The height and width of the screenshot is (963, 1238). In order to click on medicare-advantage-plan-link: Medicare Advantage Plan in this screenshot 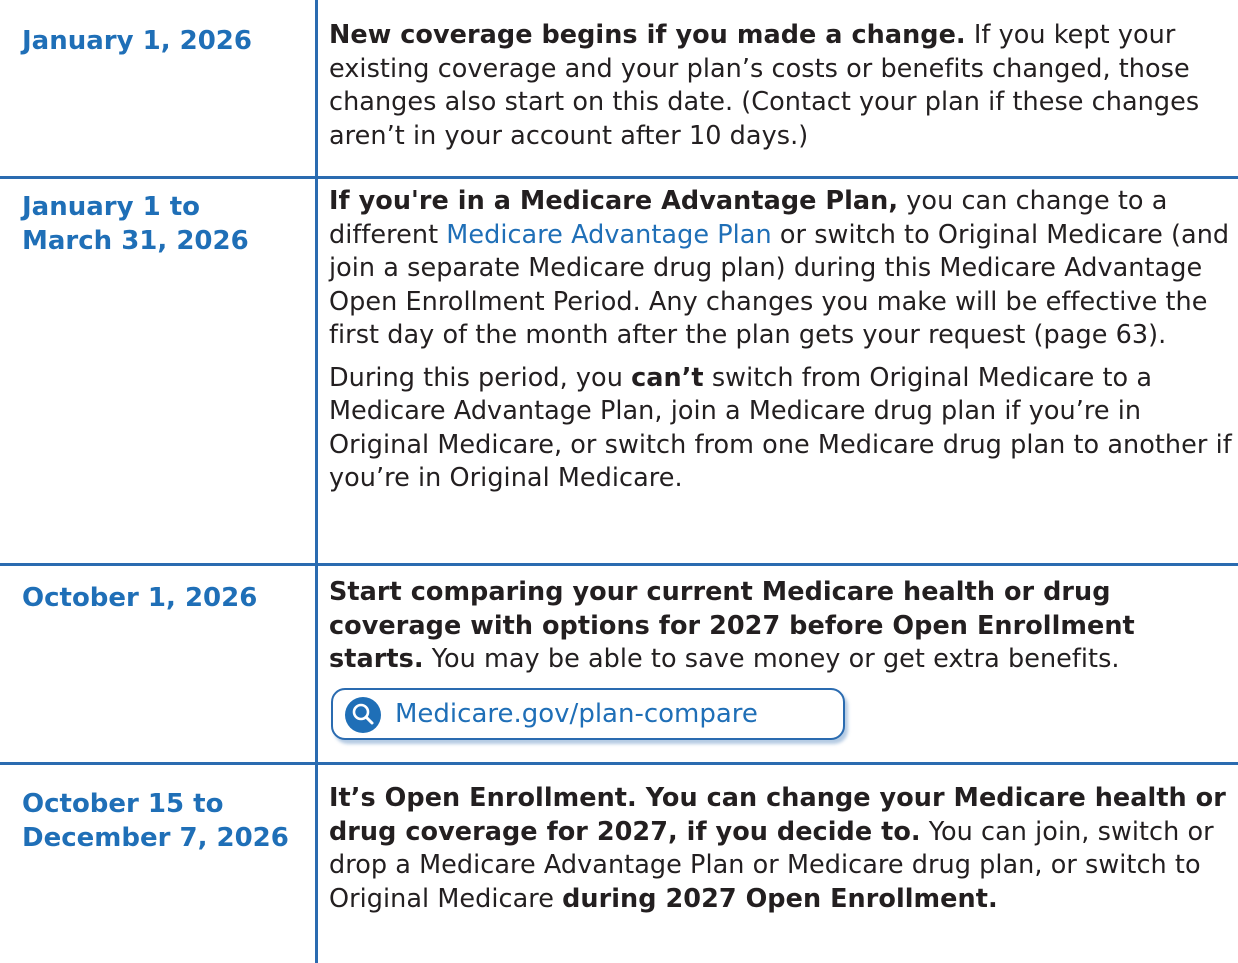, I will do `click(608, 235)`.